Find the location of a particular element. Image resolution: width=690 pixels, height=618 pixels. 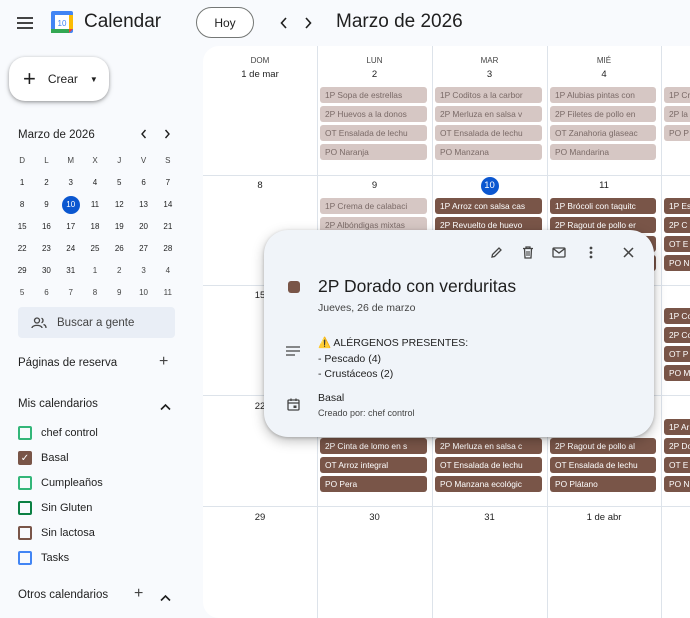

mini-day: 21 is located at coordinates (168, 227).